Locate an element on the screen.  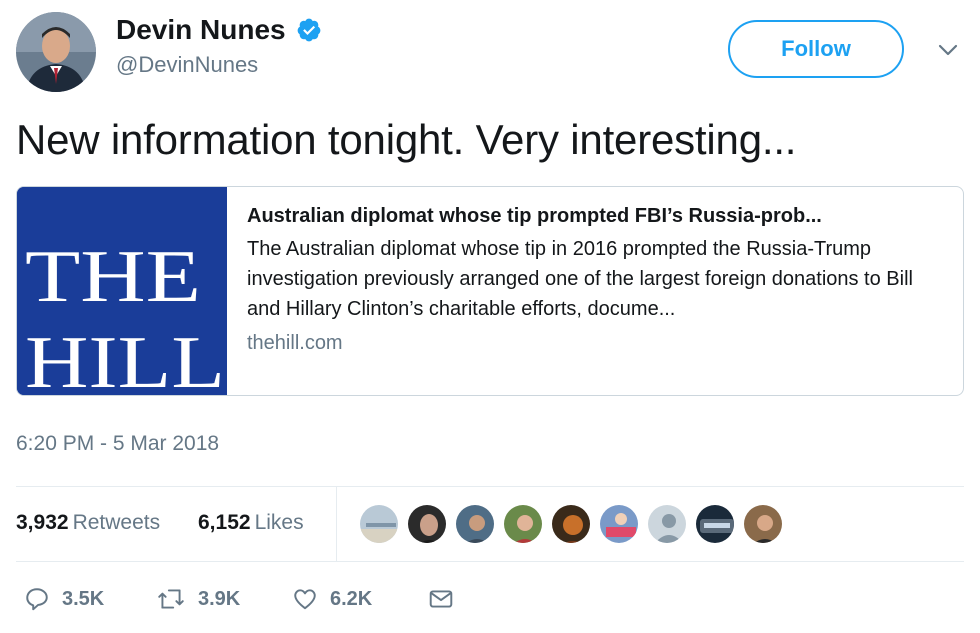
author-info: Devin Nunes @DevinNunes is located at coordinates (219, 46).